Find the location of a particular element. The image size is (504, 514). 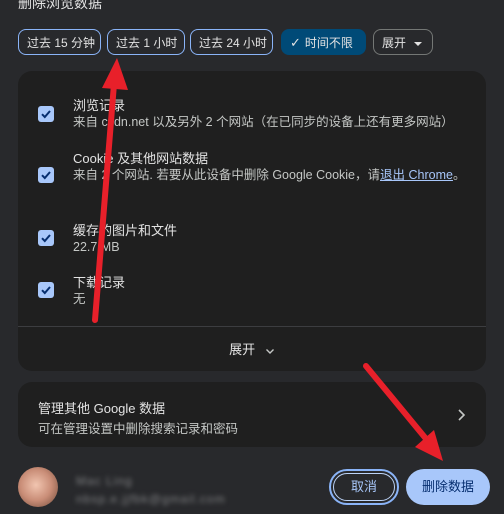

manage-google-data: 管理其他 Google 数据 可在管理设置中删除搜索记录和密码 is located at coordinates (252, 414).